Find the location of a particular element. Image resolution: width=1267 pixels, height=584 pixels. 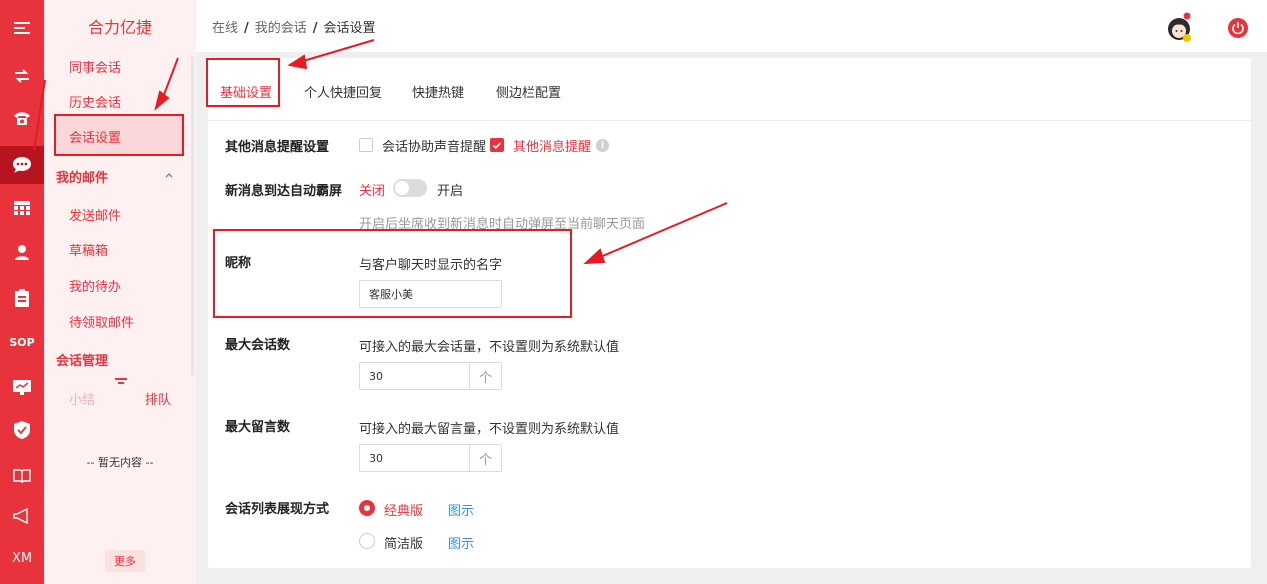

more-button: 更多 is located at coordinates (125, 561).